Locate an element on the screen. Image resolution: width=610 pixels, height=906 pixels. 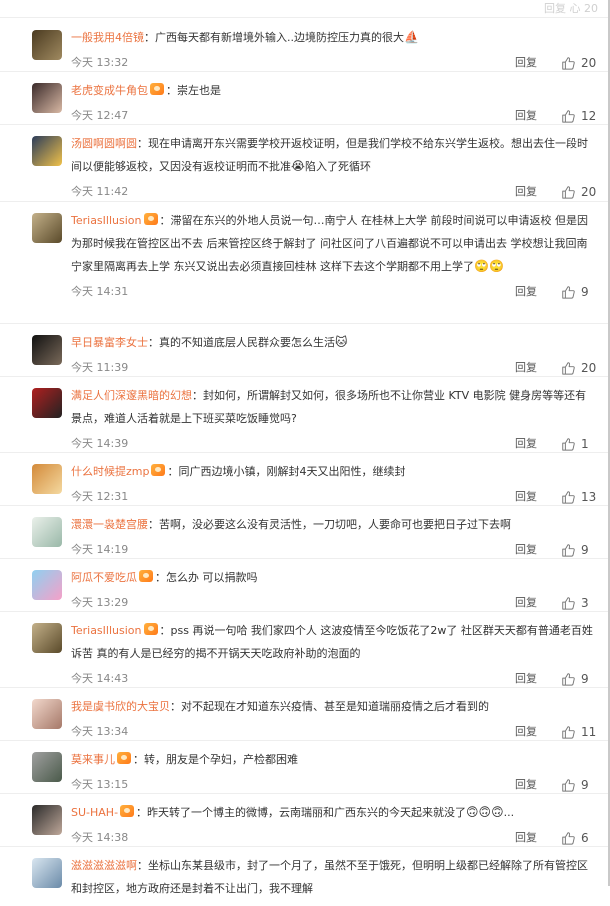
username-link: 满足人们深邃黑暗的幻想 is located at coordinates (131, 395).